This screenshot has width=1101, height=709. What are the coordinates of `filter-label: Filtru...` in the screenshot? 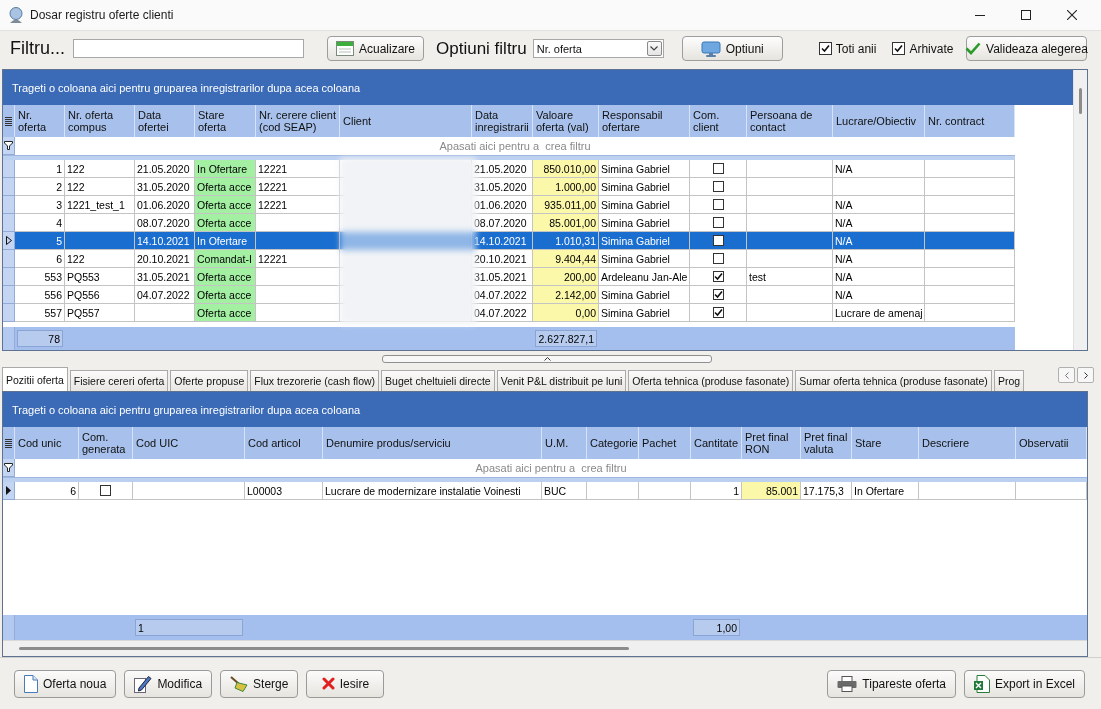 It's located at (37, 48).